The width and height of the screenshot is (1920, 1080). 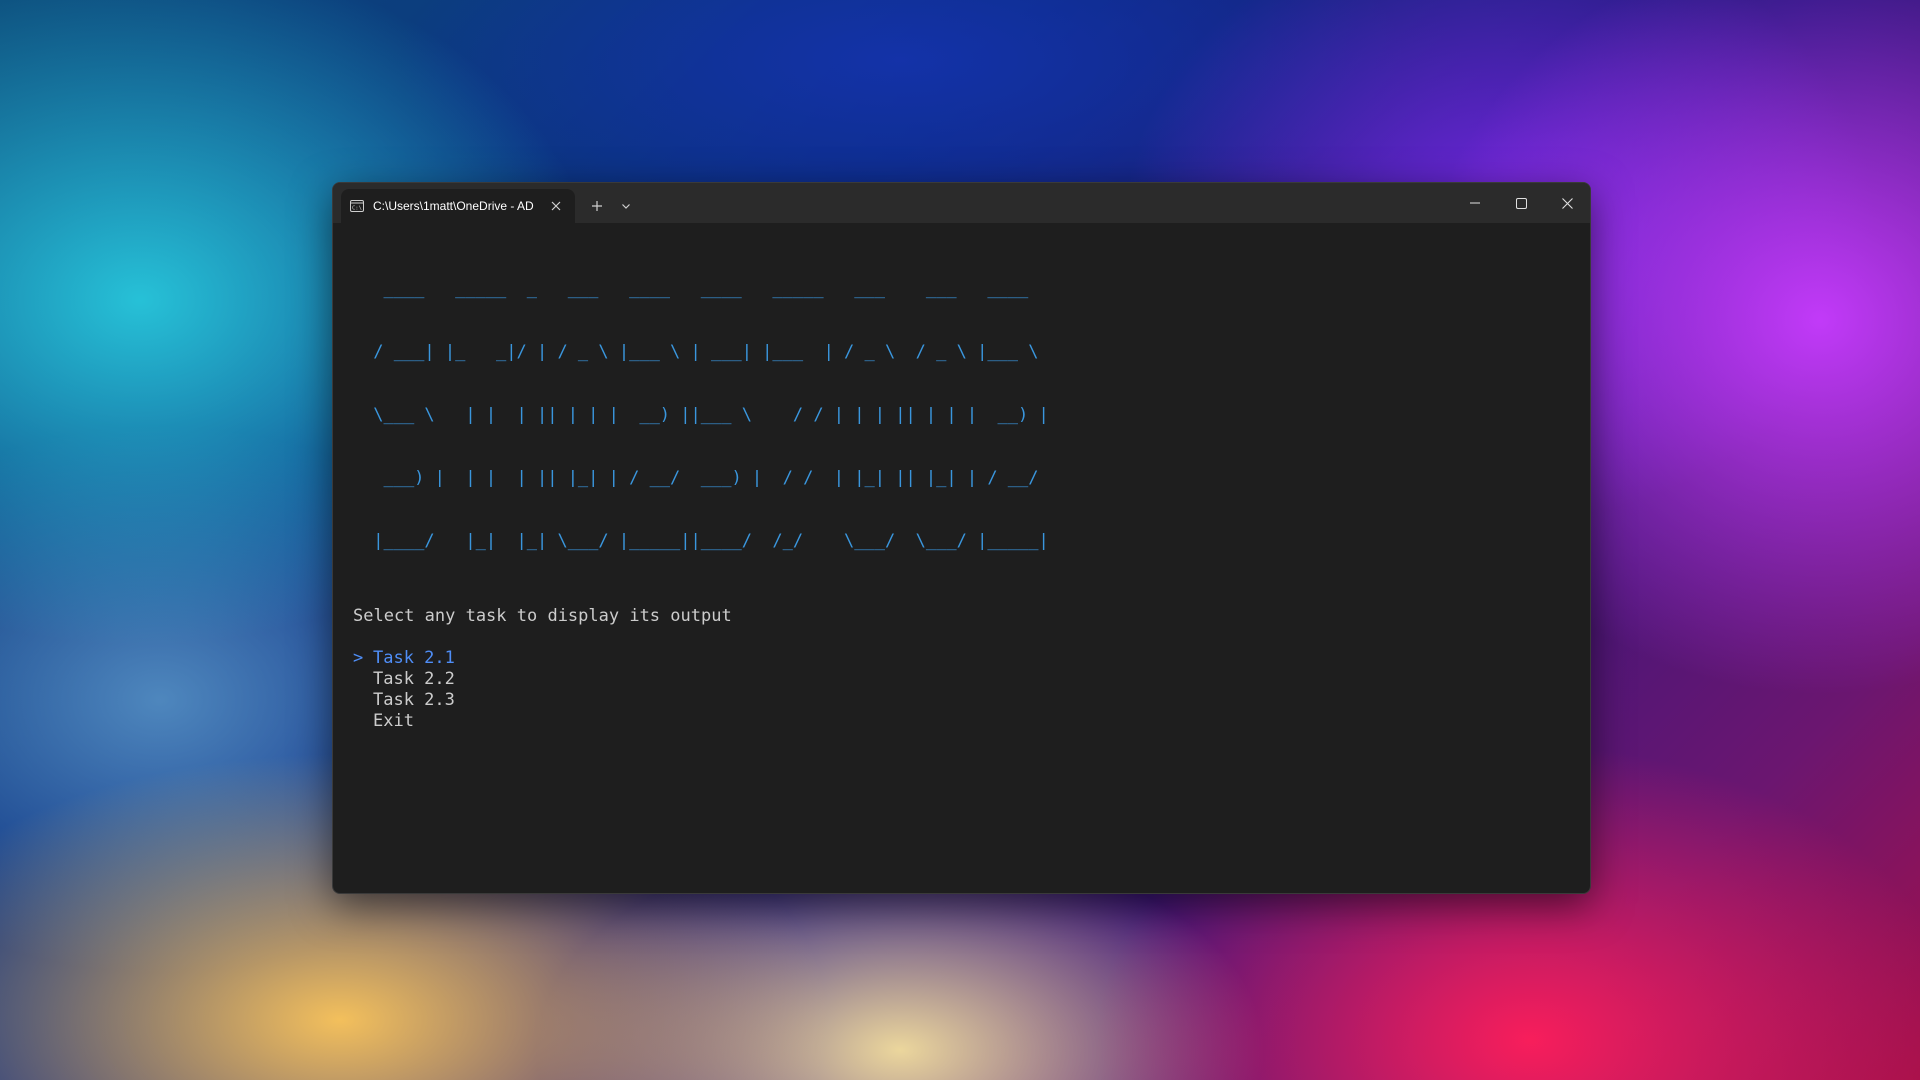 I want to click on close-window-button, so click(x=1567, y=203).